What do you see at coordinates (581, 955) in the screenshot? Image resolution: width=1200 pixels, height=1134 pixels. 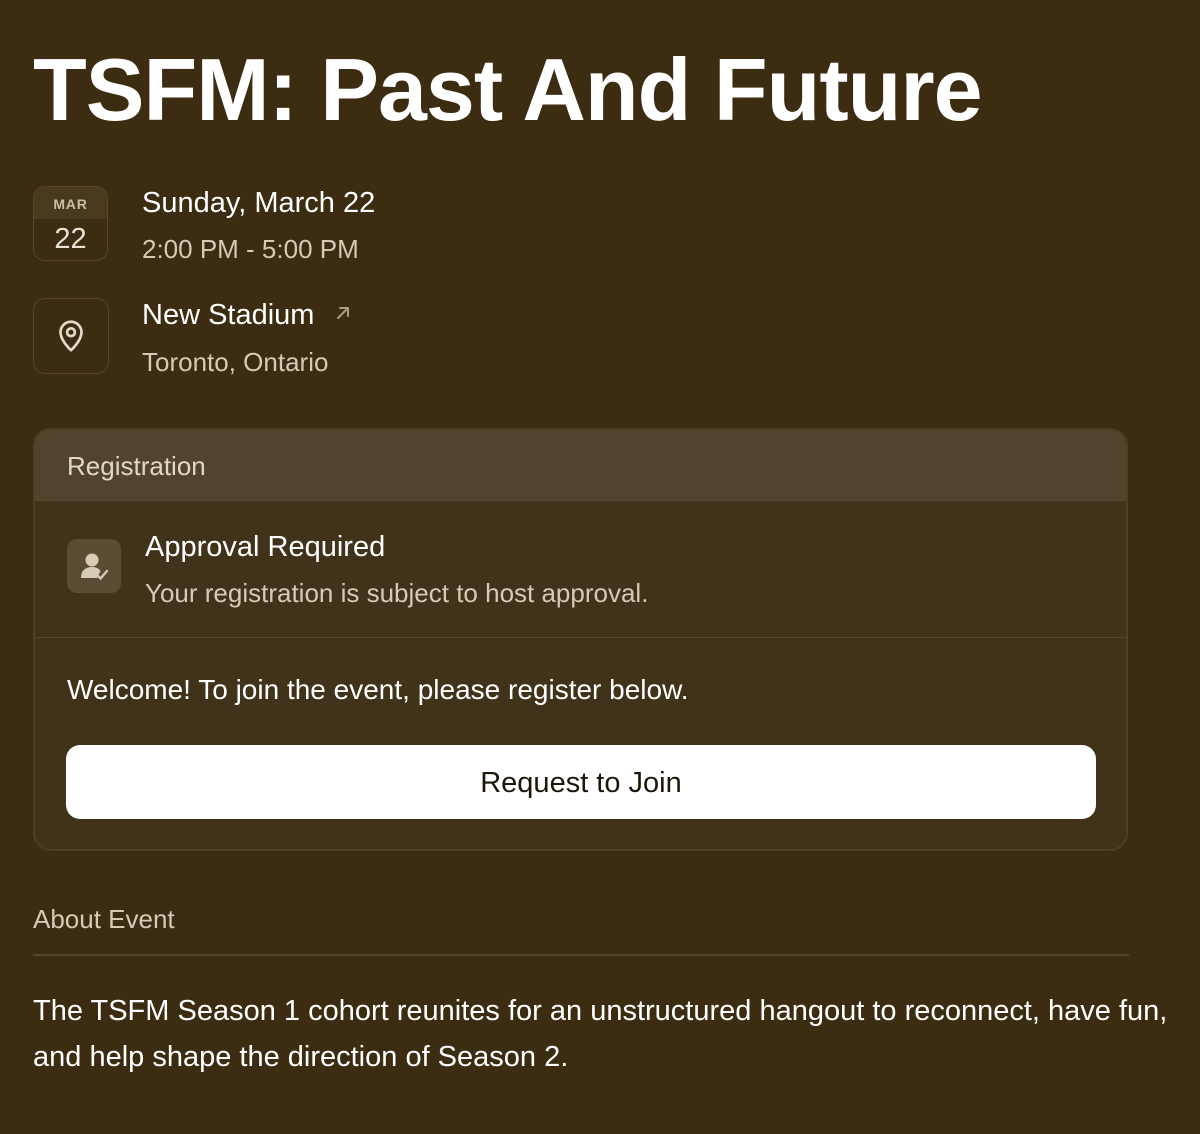 I see `about-divider` at bounding box center [581, 955].